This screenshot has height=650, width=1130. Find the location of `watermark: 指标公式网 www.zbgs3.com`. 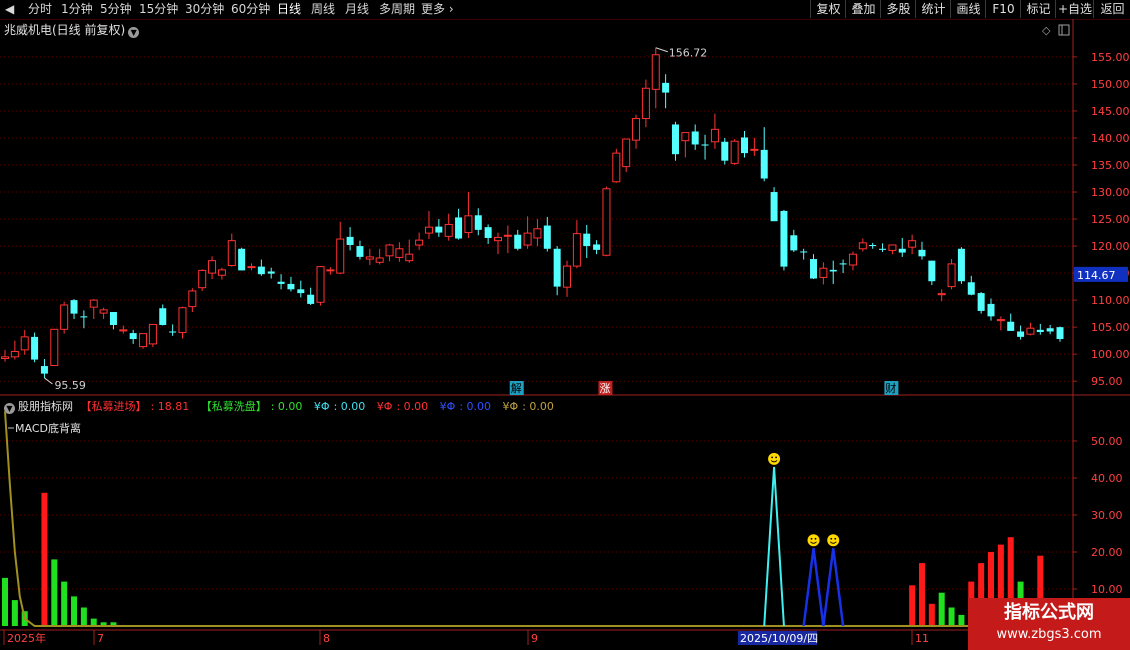

watermark: 指标公式网 www.zbgs3.com is located at coordinates (1049, 624).